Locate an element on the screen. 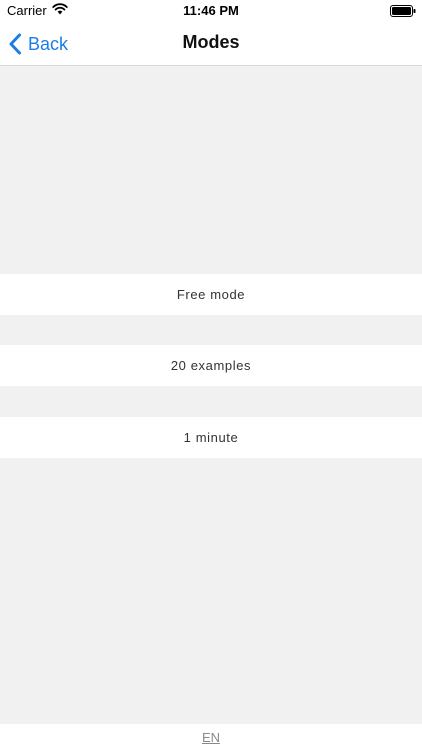 The width and height of the screenshot is (422, 750). mode-free-button: Free mode is located at coordinates (211, 294).